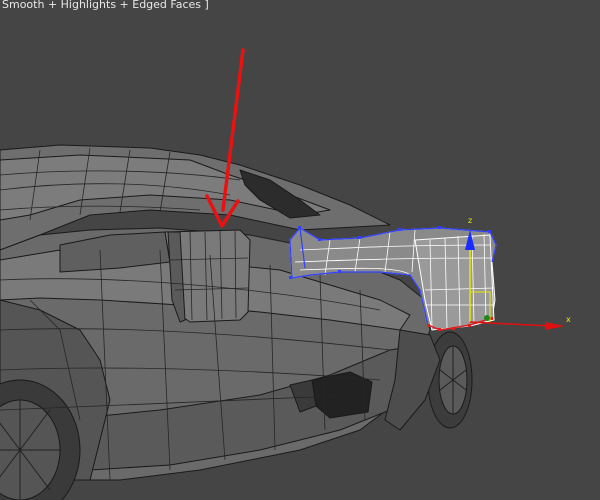 This screenshot has width=600, height=500. What do you see at coordinates (555, 326) in the screenshot?
I see `gizmo-x-arrow-icon` at bounding box center [555, 326].